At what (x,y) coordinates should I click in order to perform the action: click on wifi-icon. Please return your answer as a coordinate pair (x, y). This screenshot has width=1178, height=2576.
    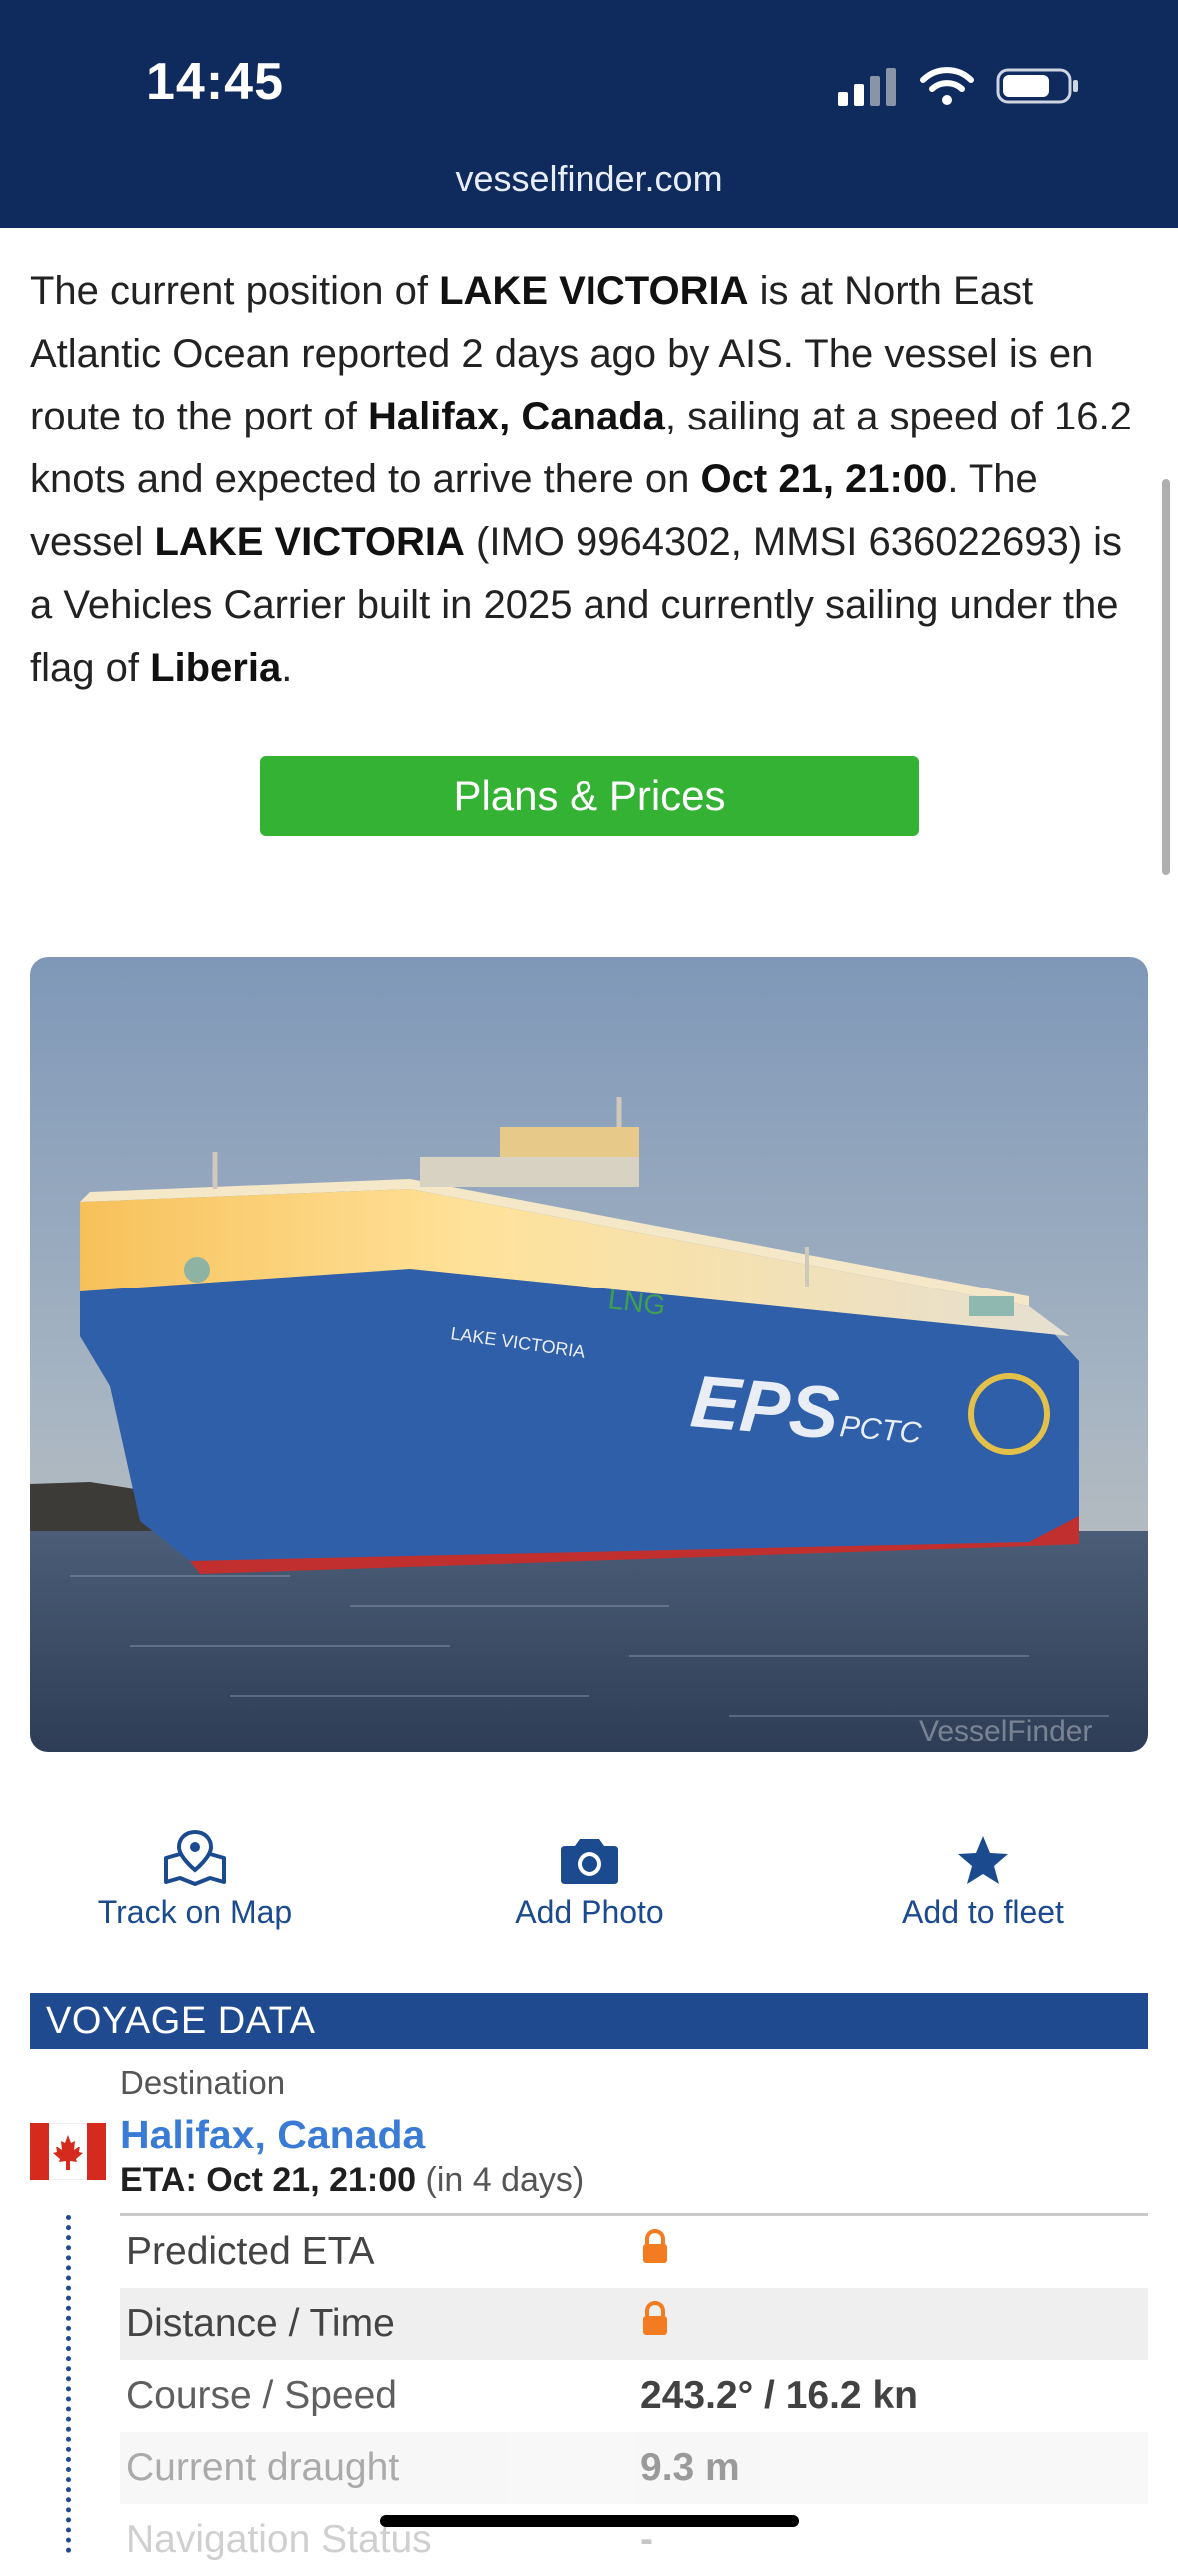
    Looking at the image, I should click on (947, 86).